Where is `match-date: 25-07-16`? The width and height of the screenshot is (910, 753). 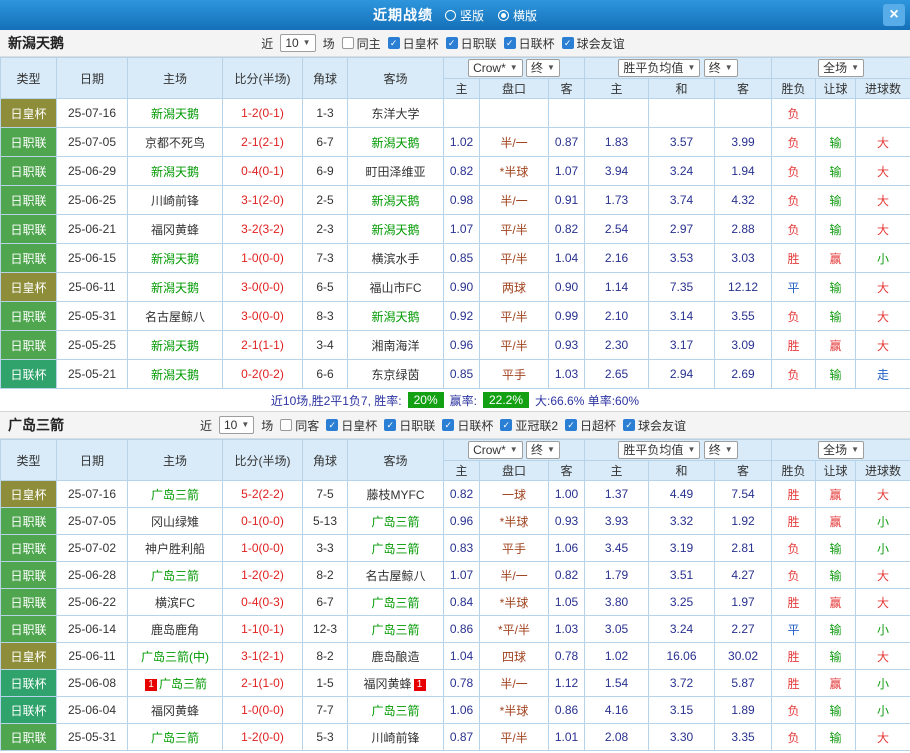
match-date: 25-07-16 is located at coordinates (92, 494).